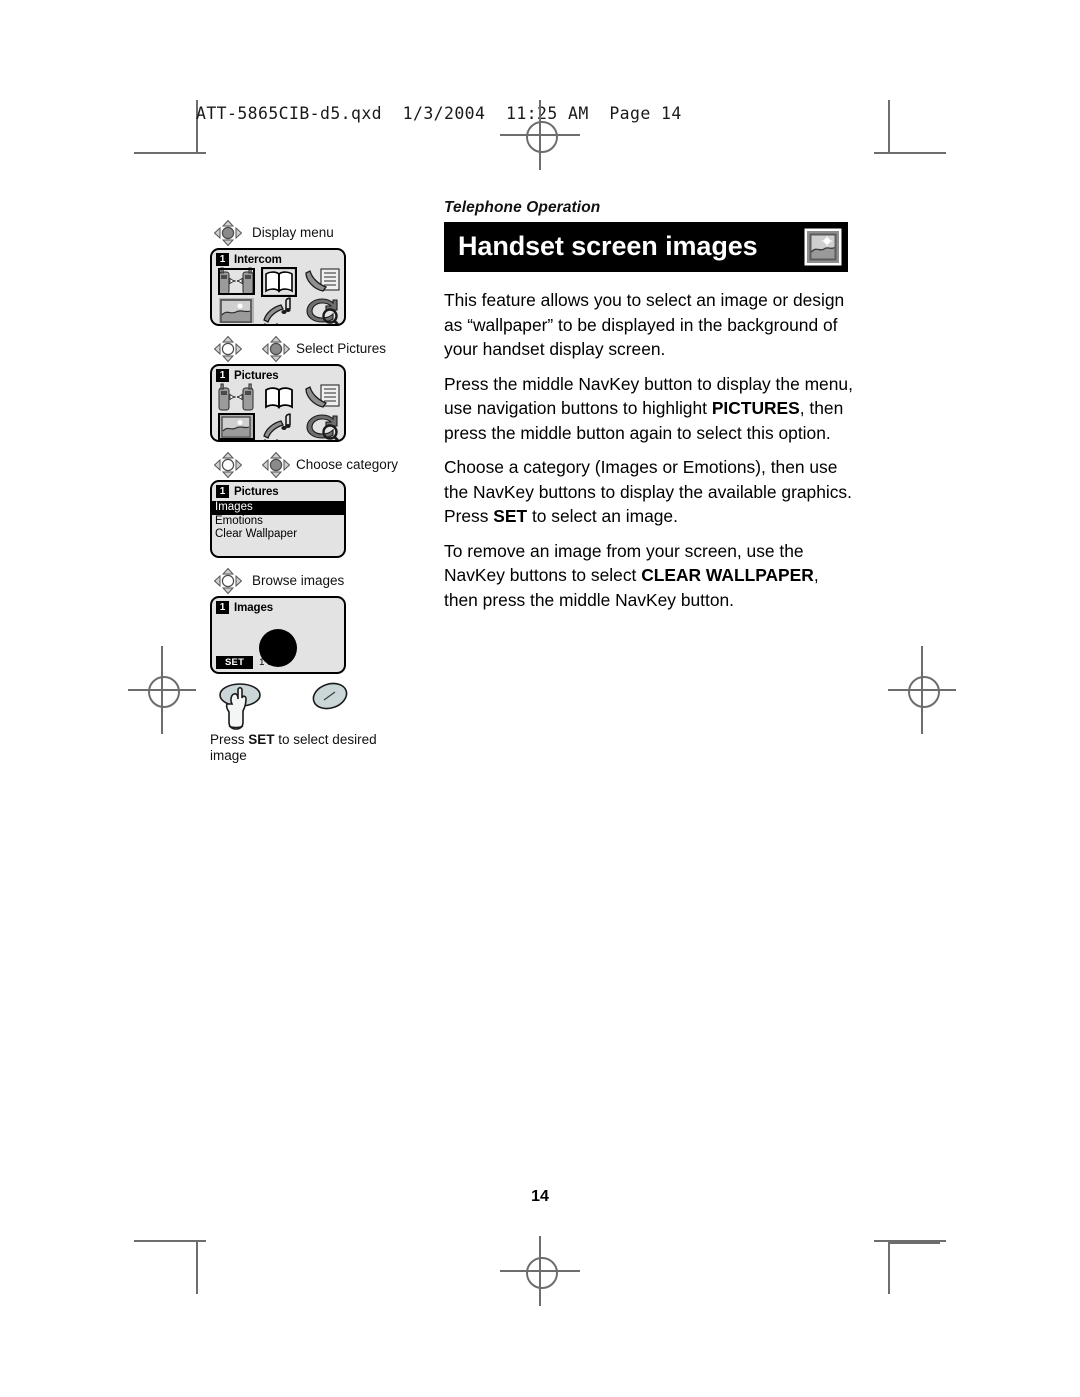 The image size is (1080, 1397). I want to click on page-number: 14, so click(540, 1196).